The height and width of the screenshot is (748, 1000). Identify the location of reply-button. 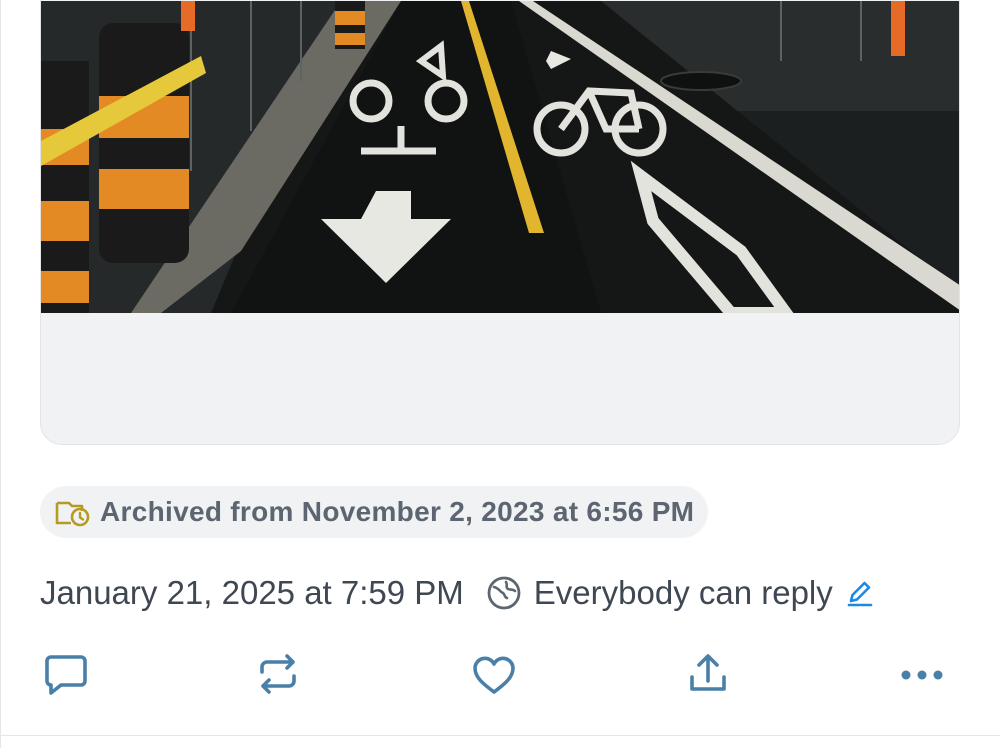
(66, 674).